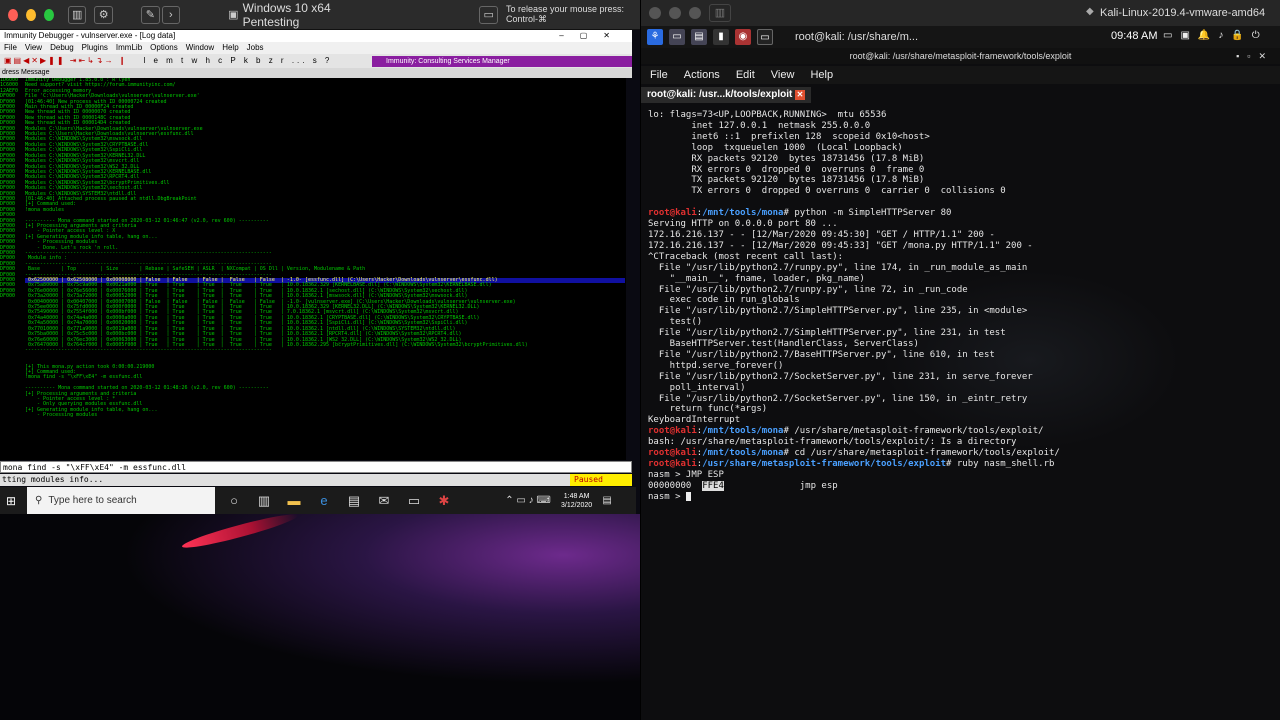 This screenshot has width=1280, height=720. I want to click on window-controls: –▢✕, so click(592, 36).